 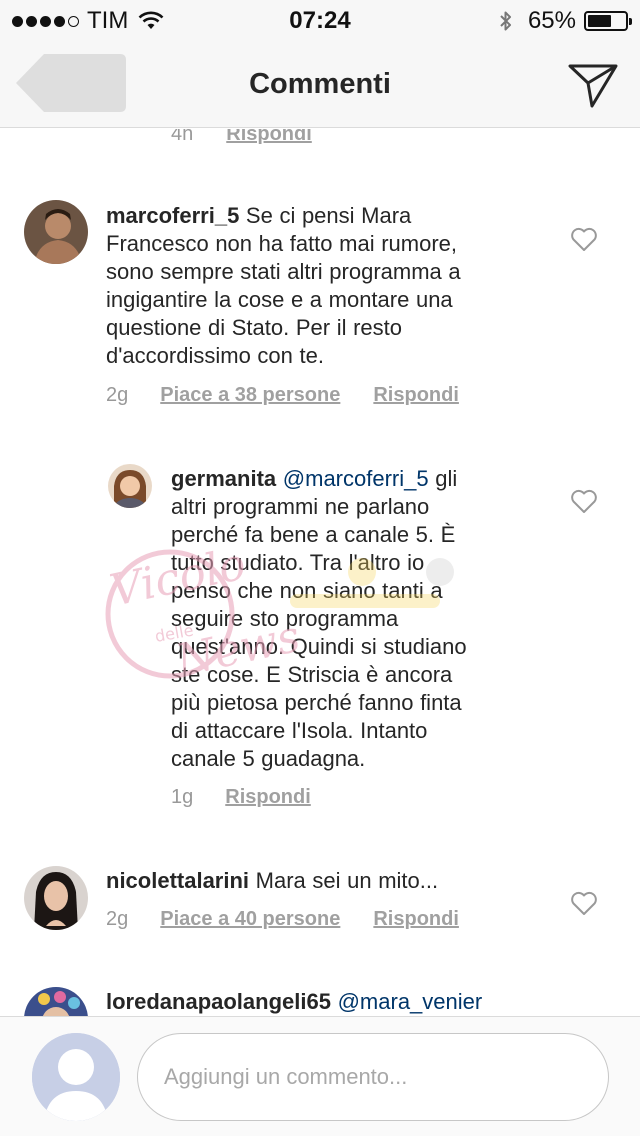 I want to click on battery-level, so click(x=600, y=21).